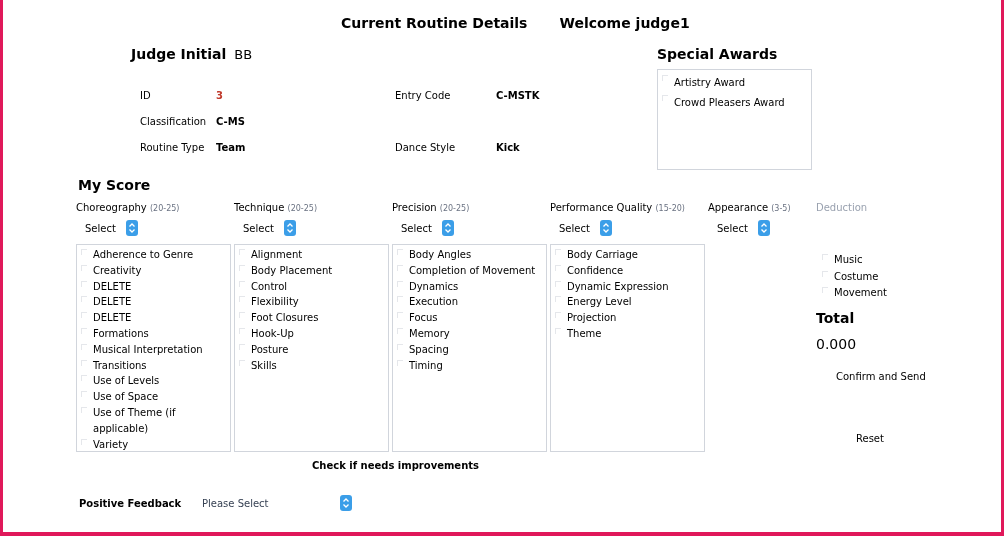 This screenshot has width=1004, height=536. I want to click on reset-button: Reset, so click(870, 438).